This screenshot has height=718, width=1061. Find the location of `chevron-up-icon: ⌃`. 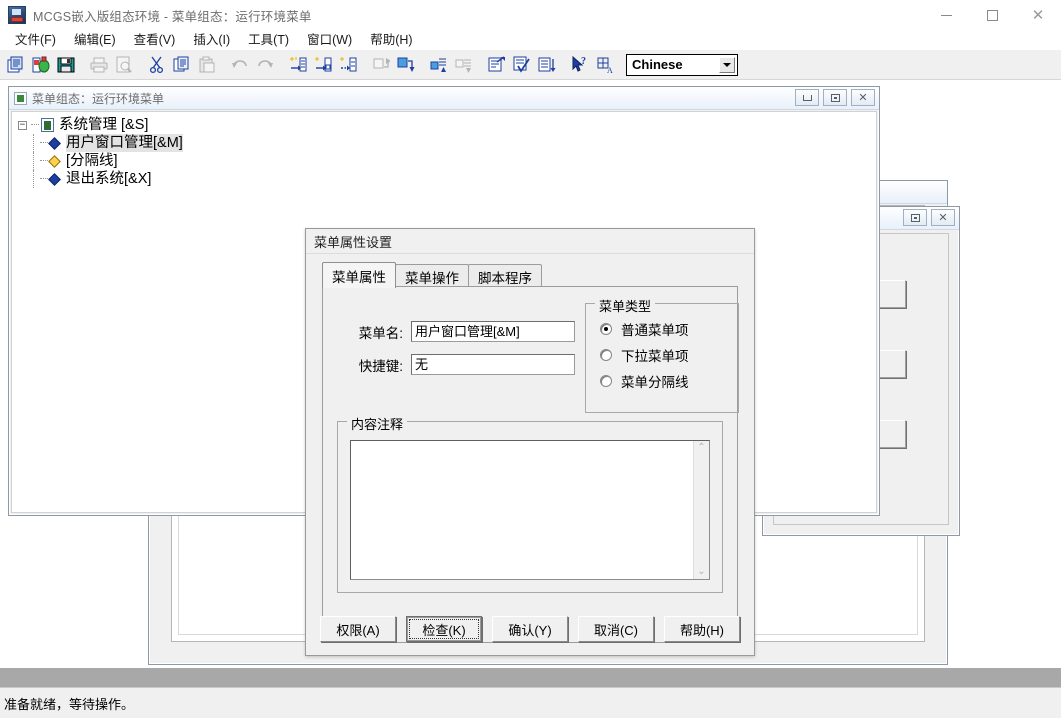

chevron-up-icon: ⌃ is located at coordinates (701, 448).